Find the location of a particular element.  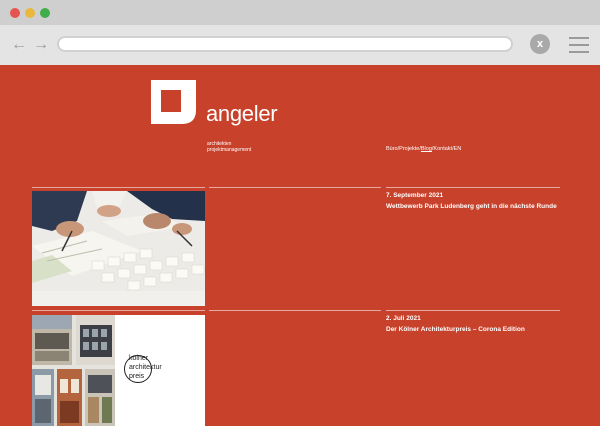

nav-item-en: EN is located at coordinates (458, 149).